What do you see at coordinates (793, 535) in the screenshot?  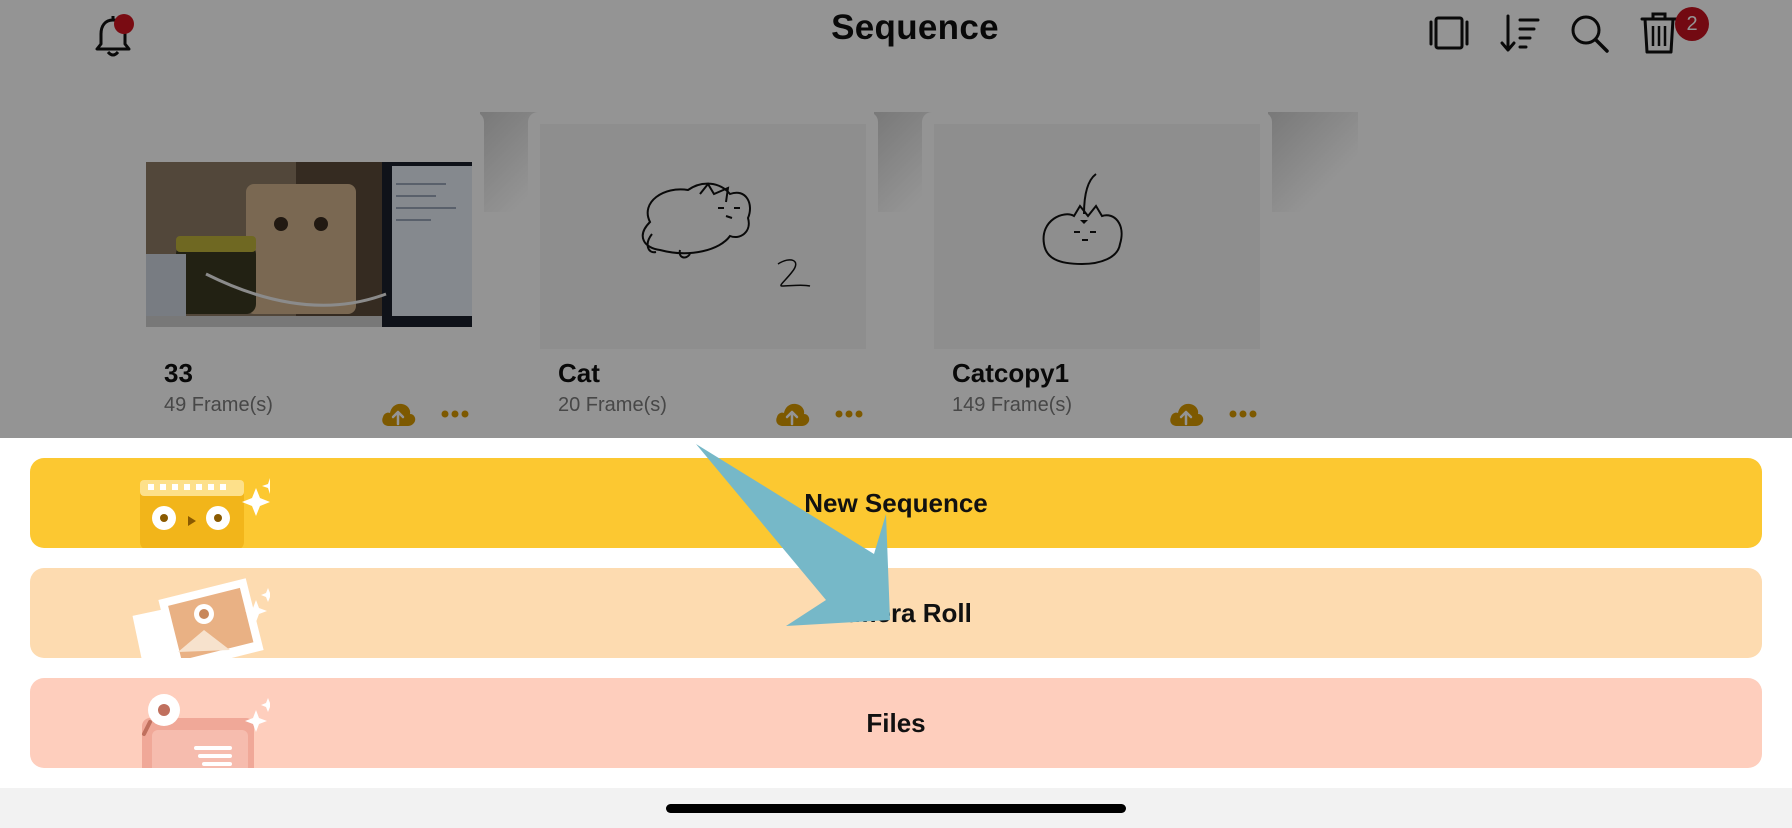 I see `pointer-arrow-icon` at bounding box center [793, 535].